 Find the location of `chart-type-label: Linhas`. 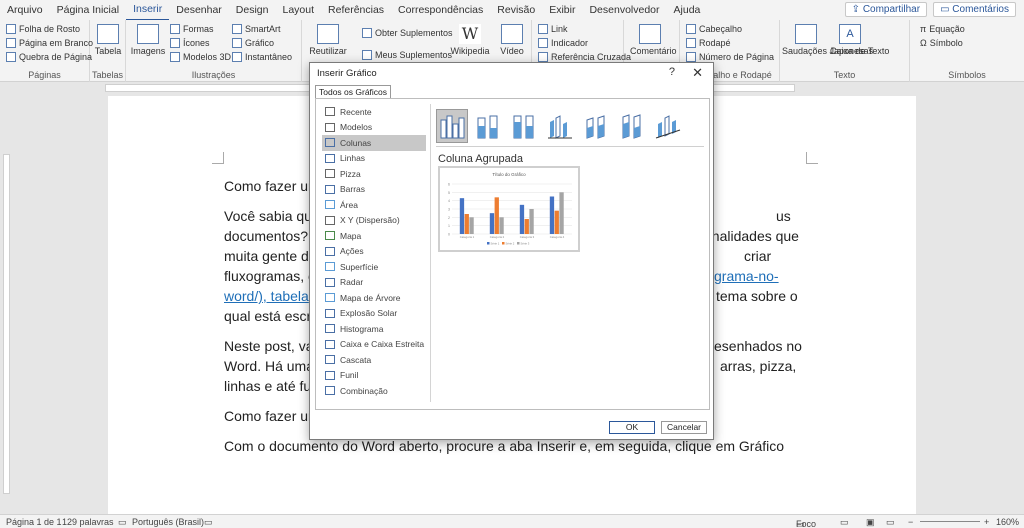

chart-type-label: Linhas is located at coordinates (353, 158).